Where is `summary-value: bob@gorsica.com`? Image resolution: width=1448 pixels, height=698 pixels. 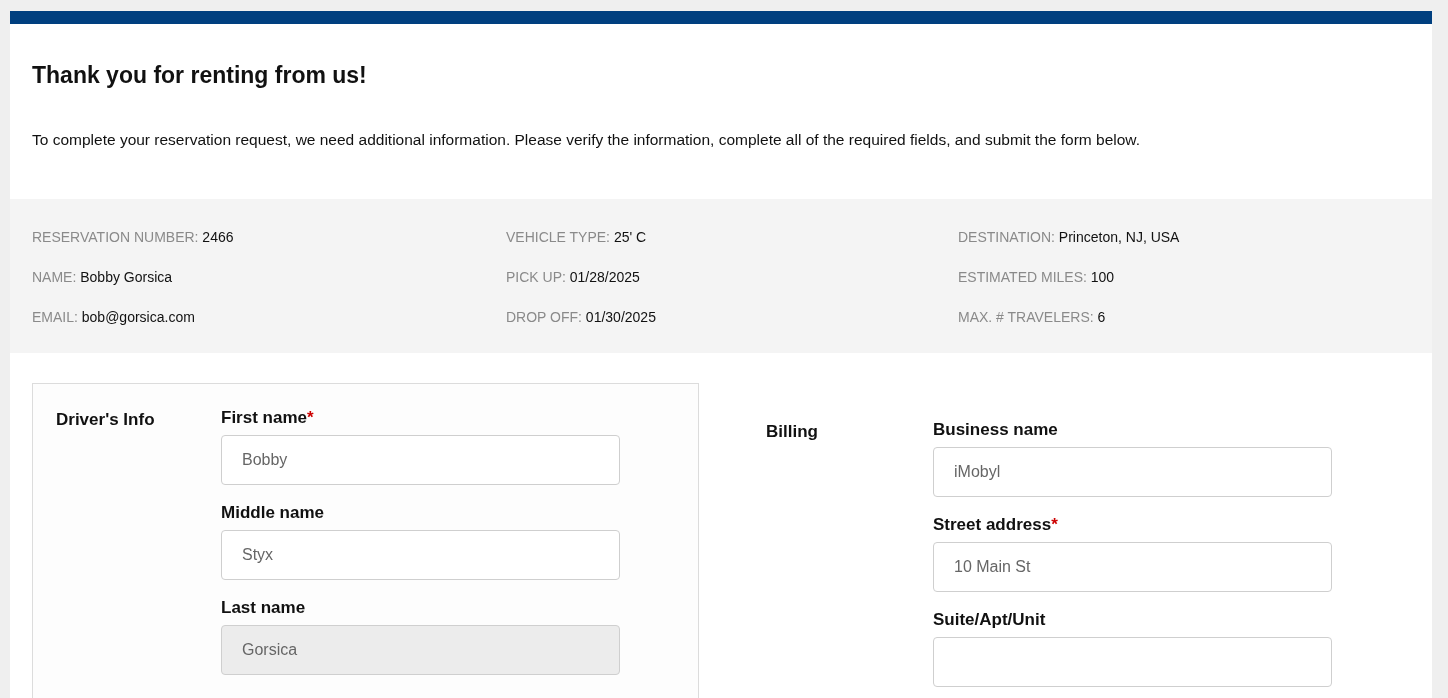
summary-value: bob@gorsica.com is located at coordinates (138, 317).